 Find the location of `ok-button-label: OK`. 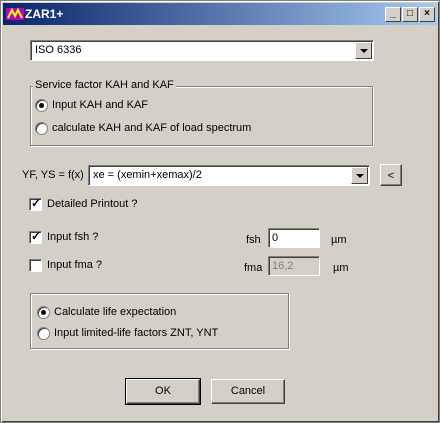

ok-button-label: OK is located at coordinates (163, 391).